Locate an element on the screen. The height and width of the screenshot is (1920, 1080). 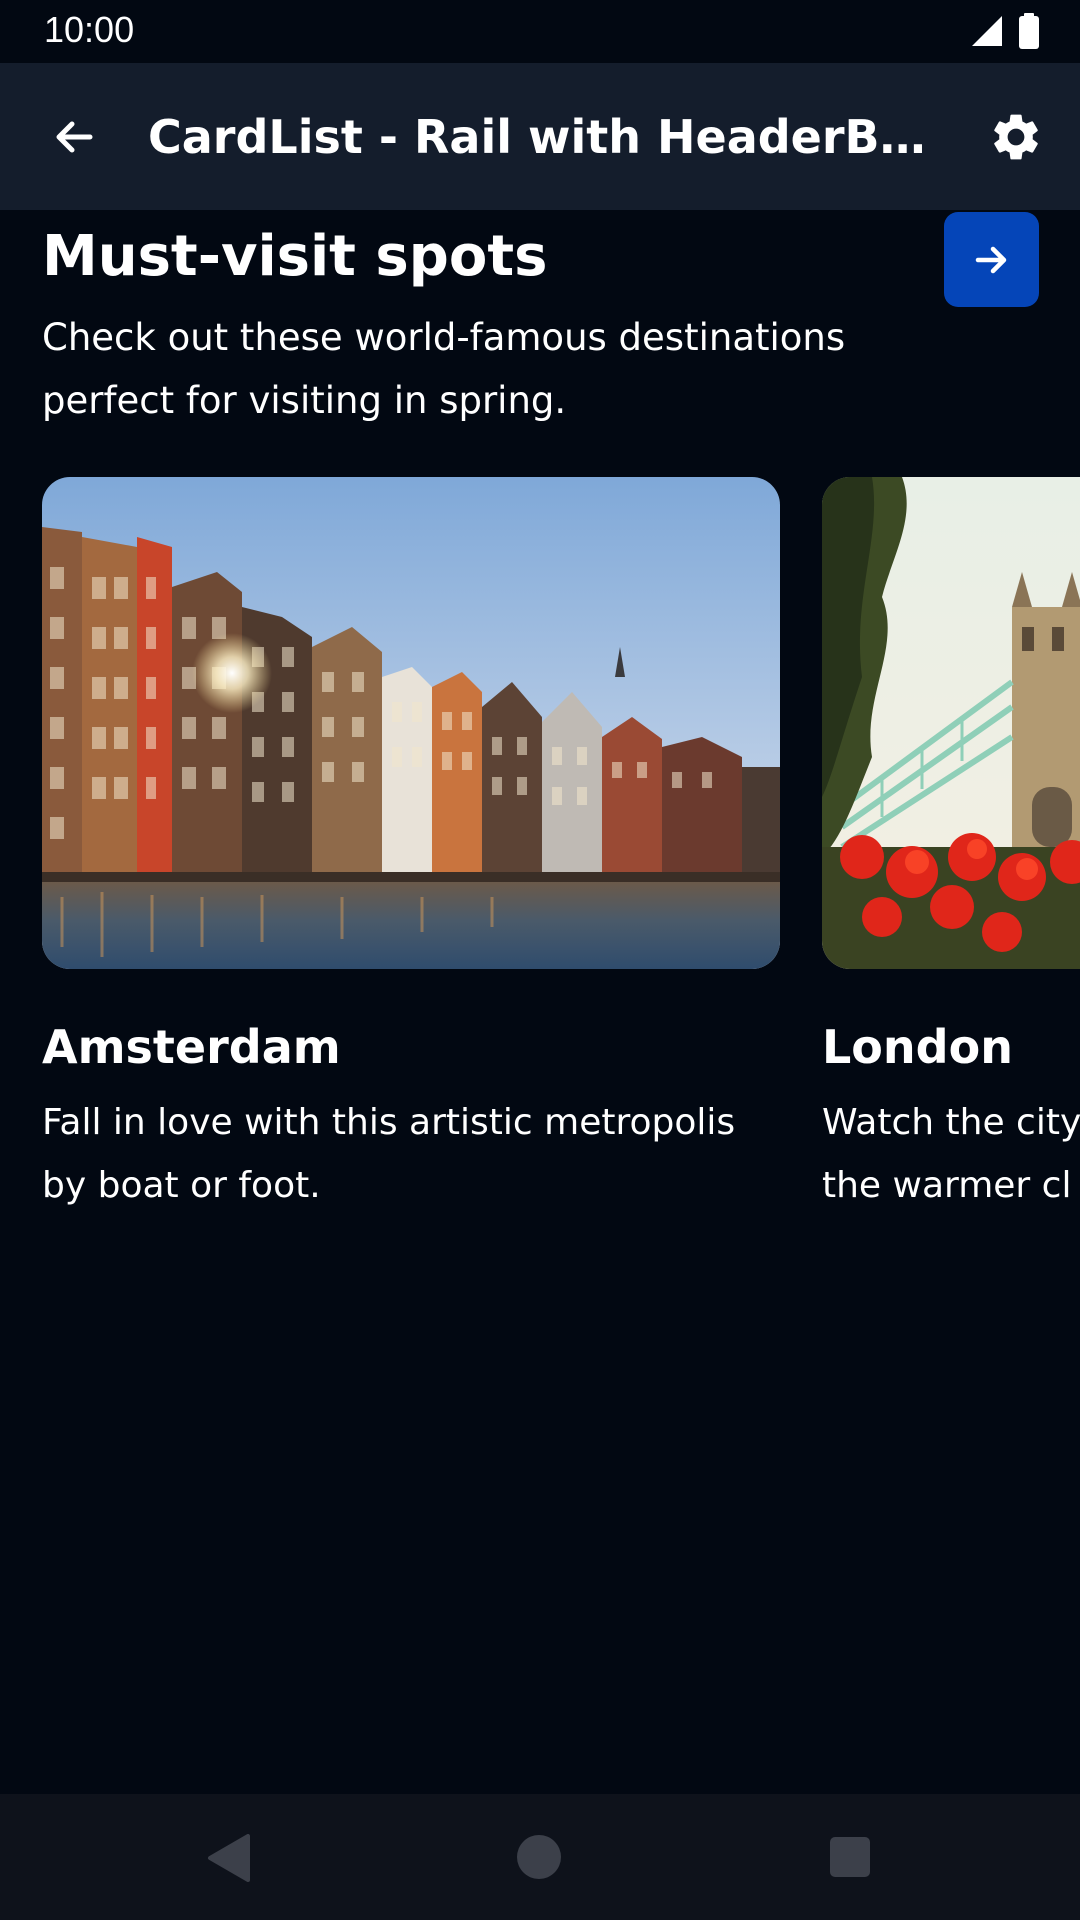
system-nav-bar is located at coordinates (540, 1857).